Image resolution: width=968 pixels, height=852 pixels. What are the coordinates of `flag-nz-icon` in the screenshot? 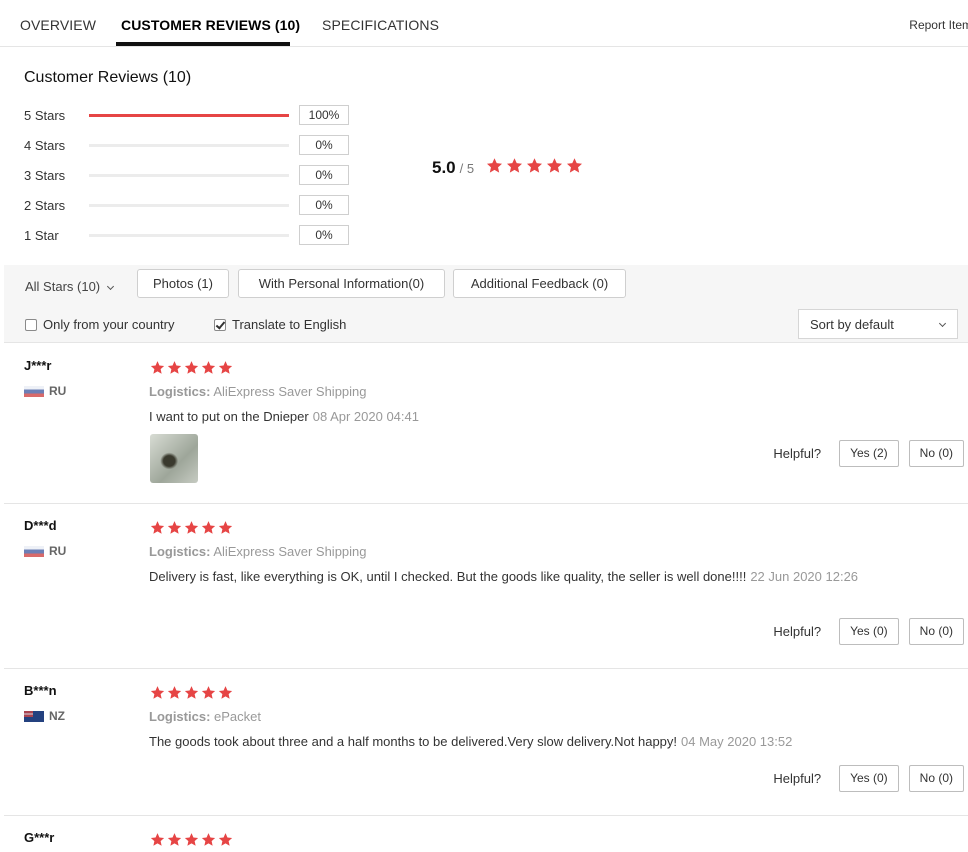 It's located at (34, 716).